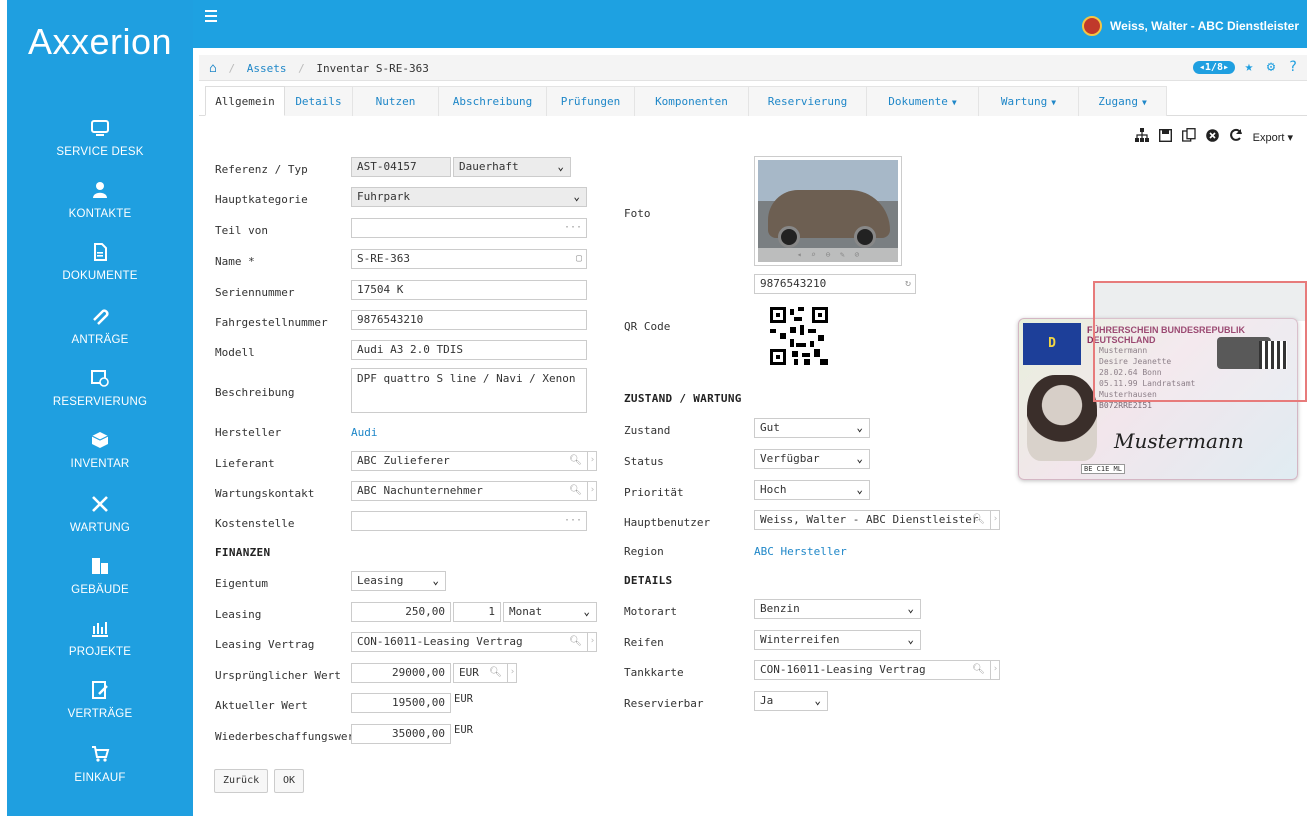 Image resolution: width=1307 pixels, height=816 pixels. I want to click on tab-komponenten: Komponenten, so click(692, 101).